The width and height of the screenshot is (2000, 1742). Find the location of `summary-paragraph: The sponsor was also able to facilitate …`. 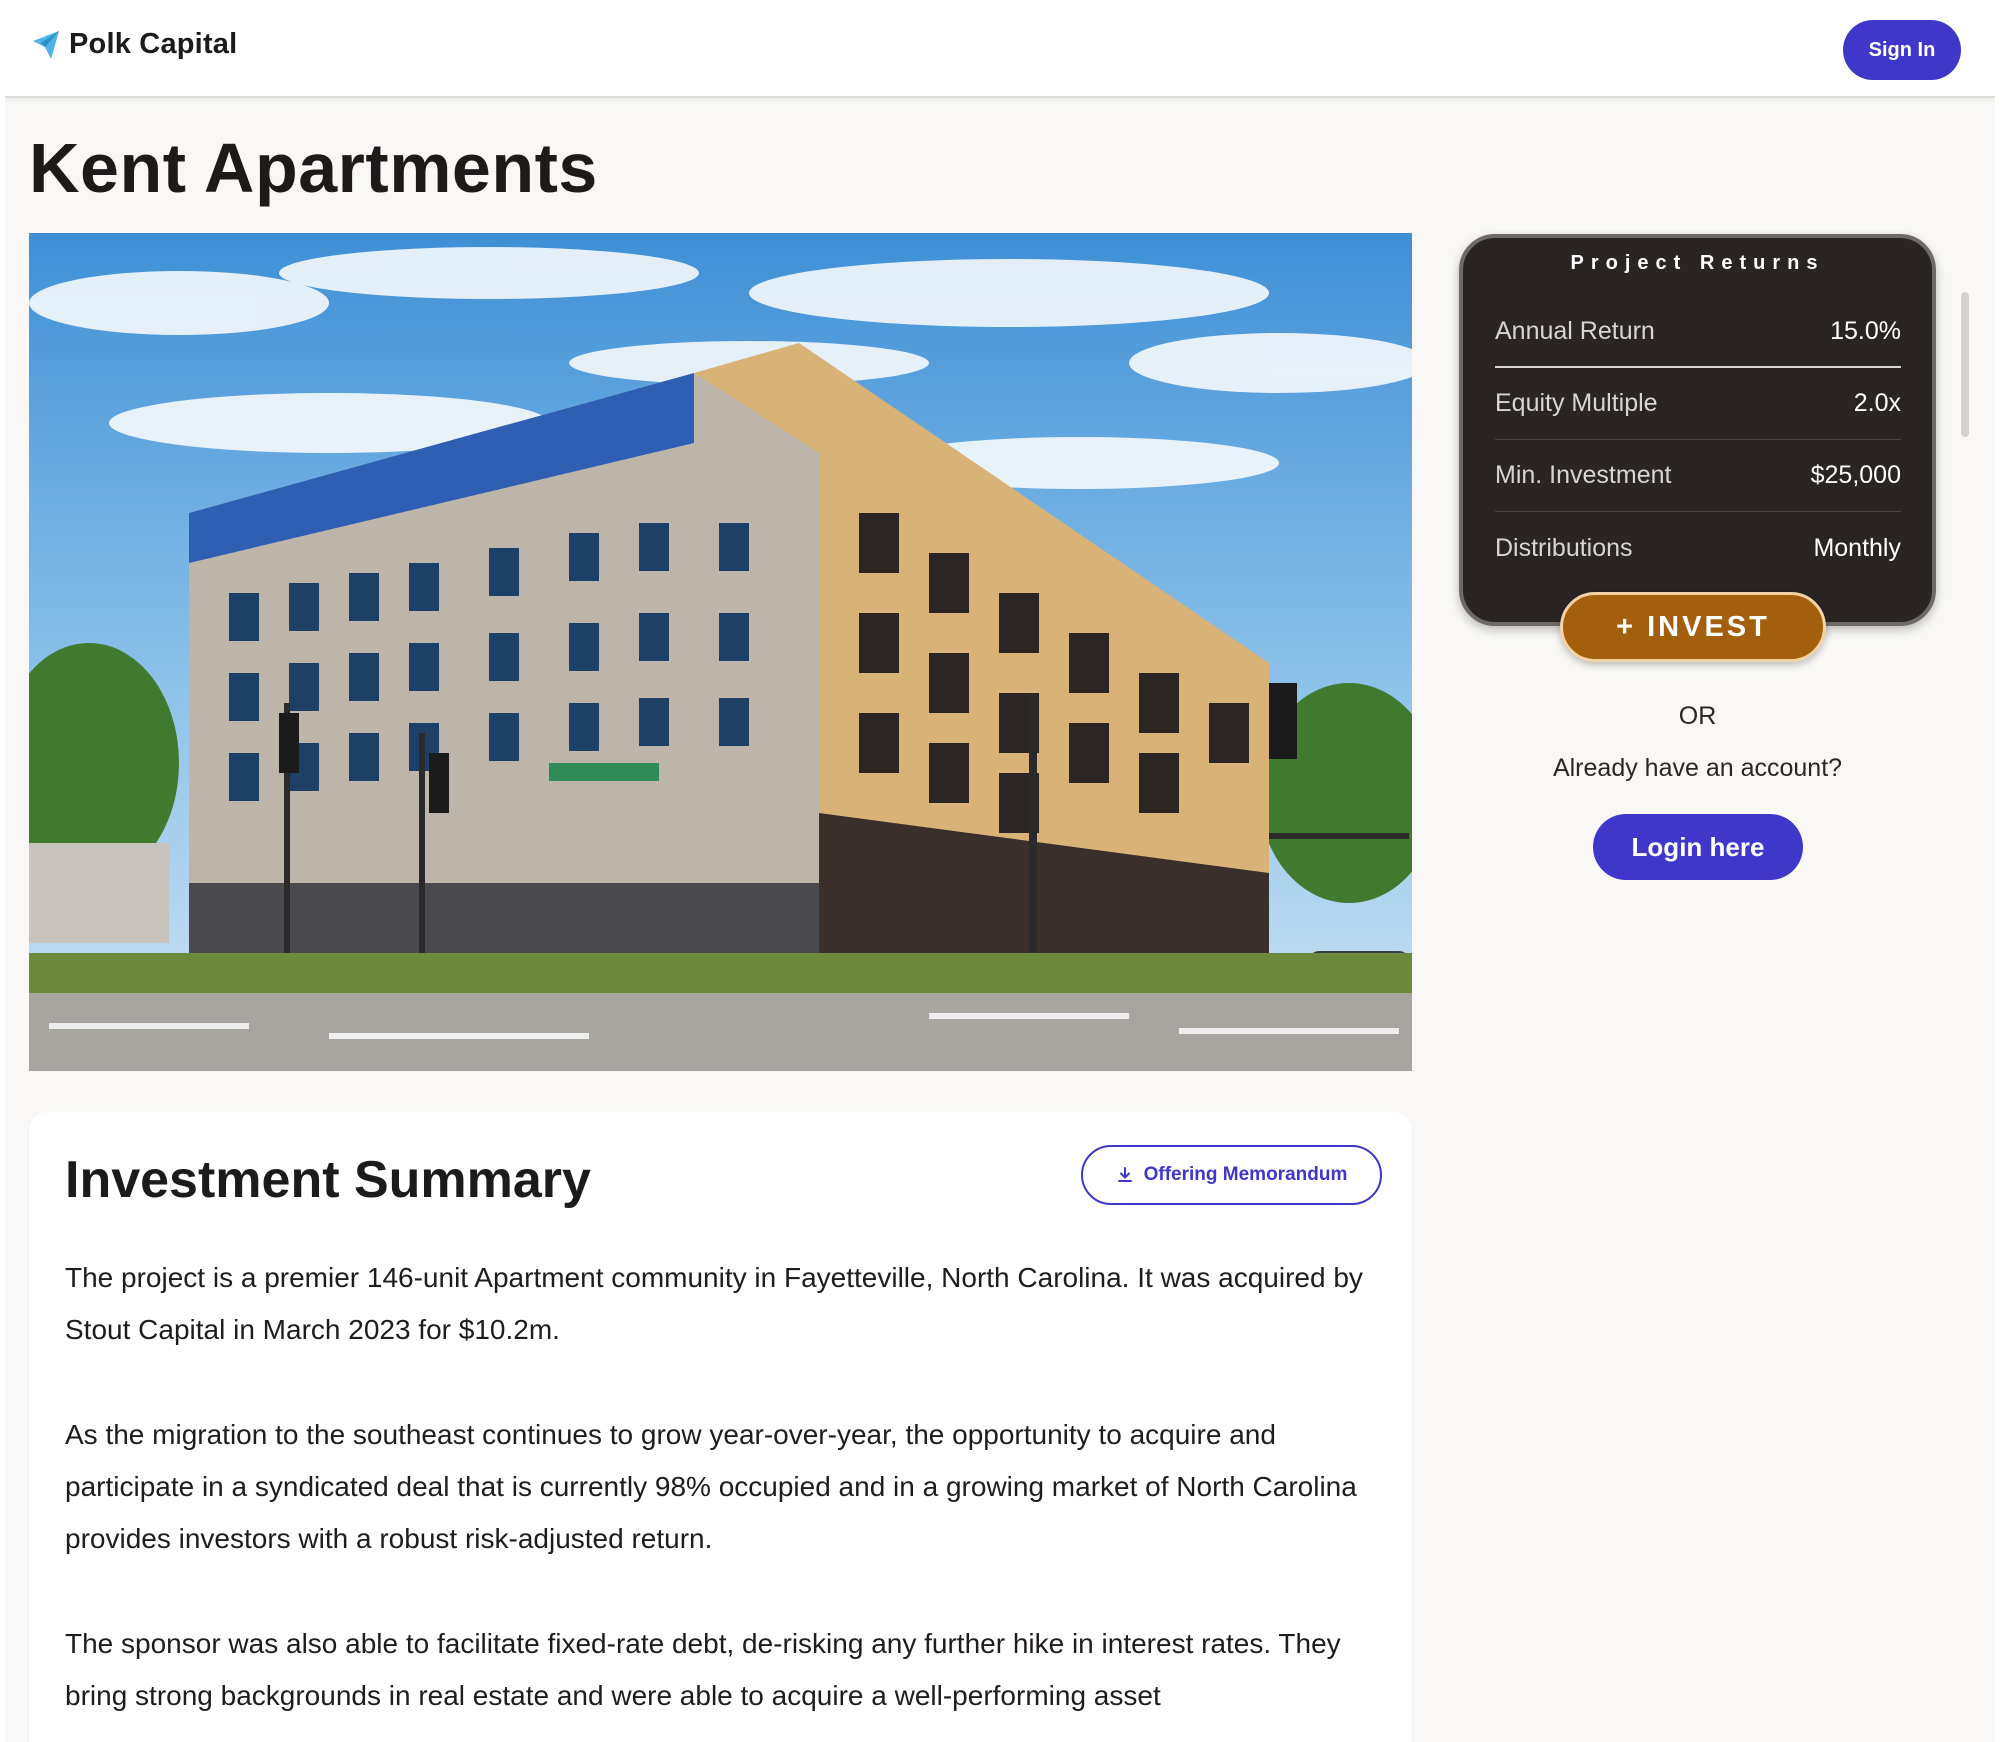

summary-paragraph: The sponsor was also able to facilitate … is located at coordinates (703, 1669).